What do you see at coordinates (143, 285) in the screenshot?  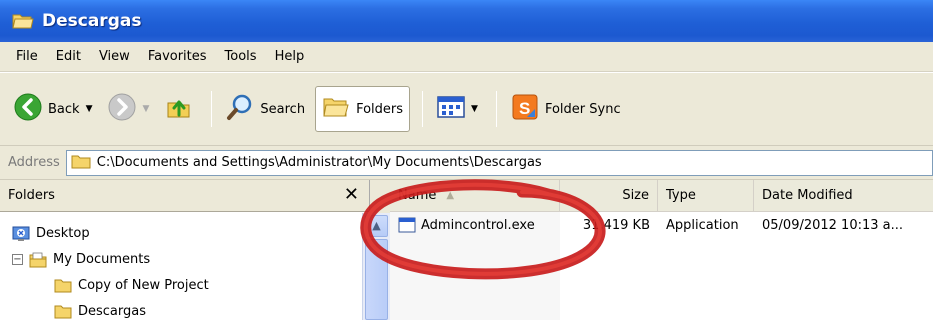 I see `tree-label-copy-of-new-project: Copy of New Project` at bounding box center [143, 285].